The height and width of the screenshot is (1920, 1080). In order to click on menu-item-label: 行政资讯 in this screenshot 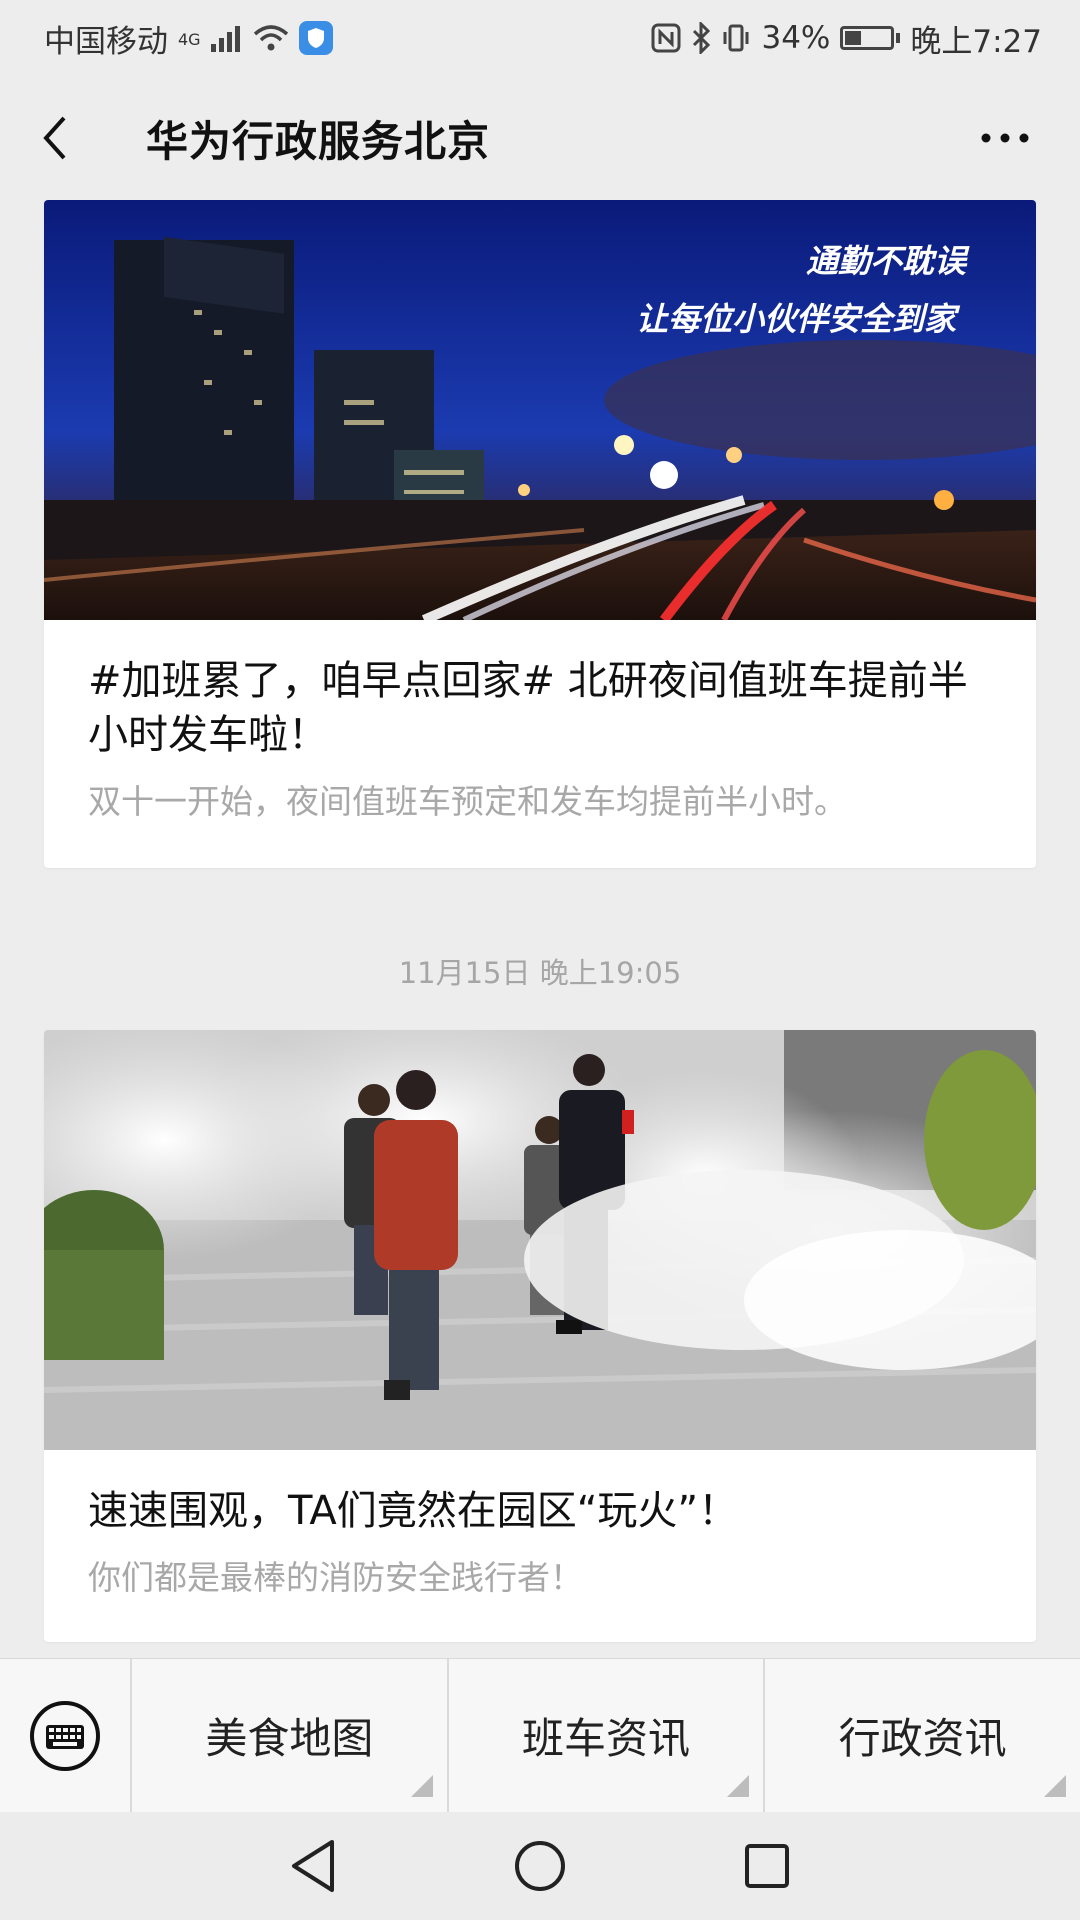, I will do `click(922, 1738)`.